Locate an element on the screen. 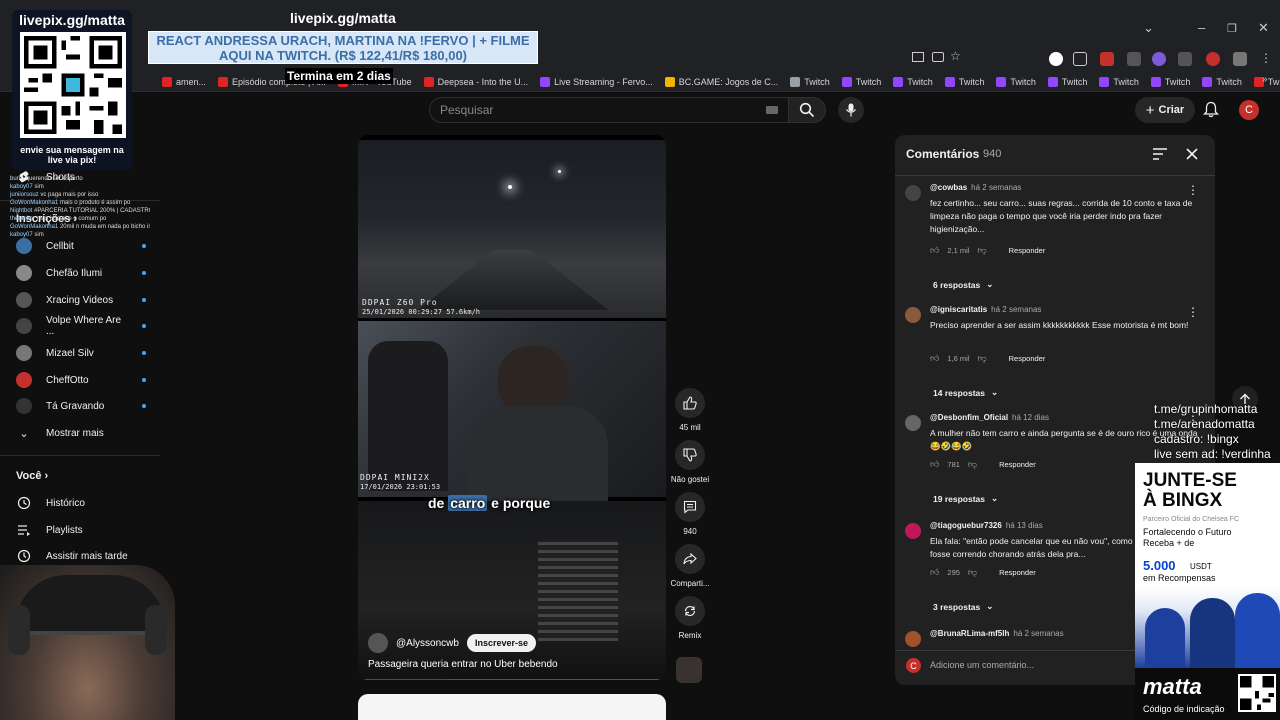 This screenshot has height=720, width=1280. install-app-icon is located at coordinates (938, 57).